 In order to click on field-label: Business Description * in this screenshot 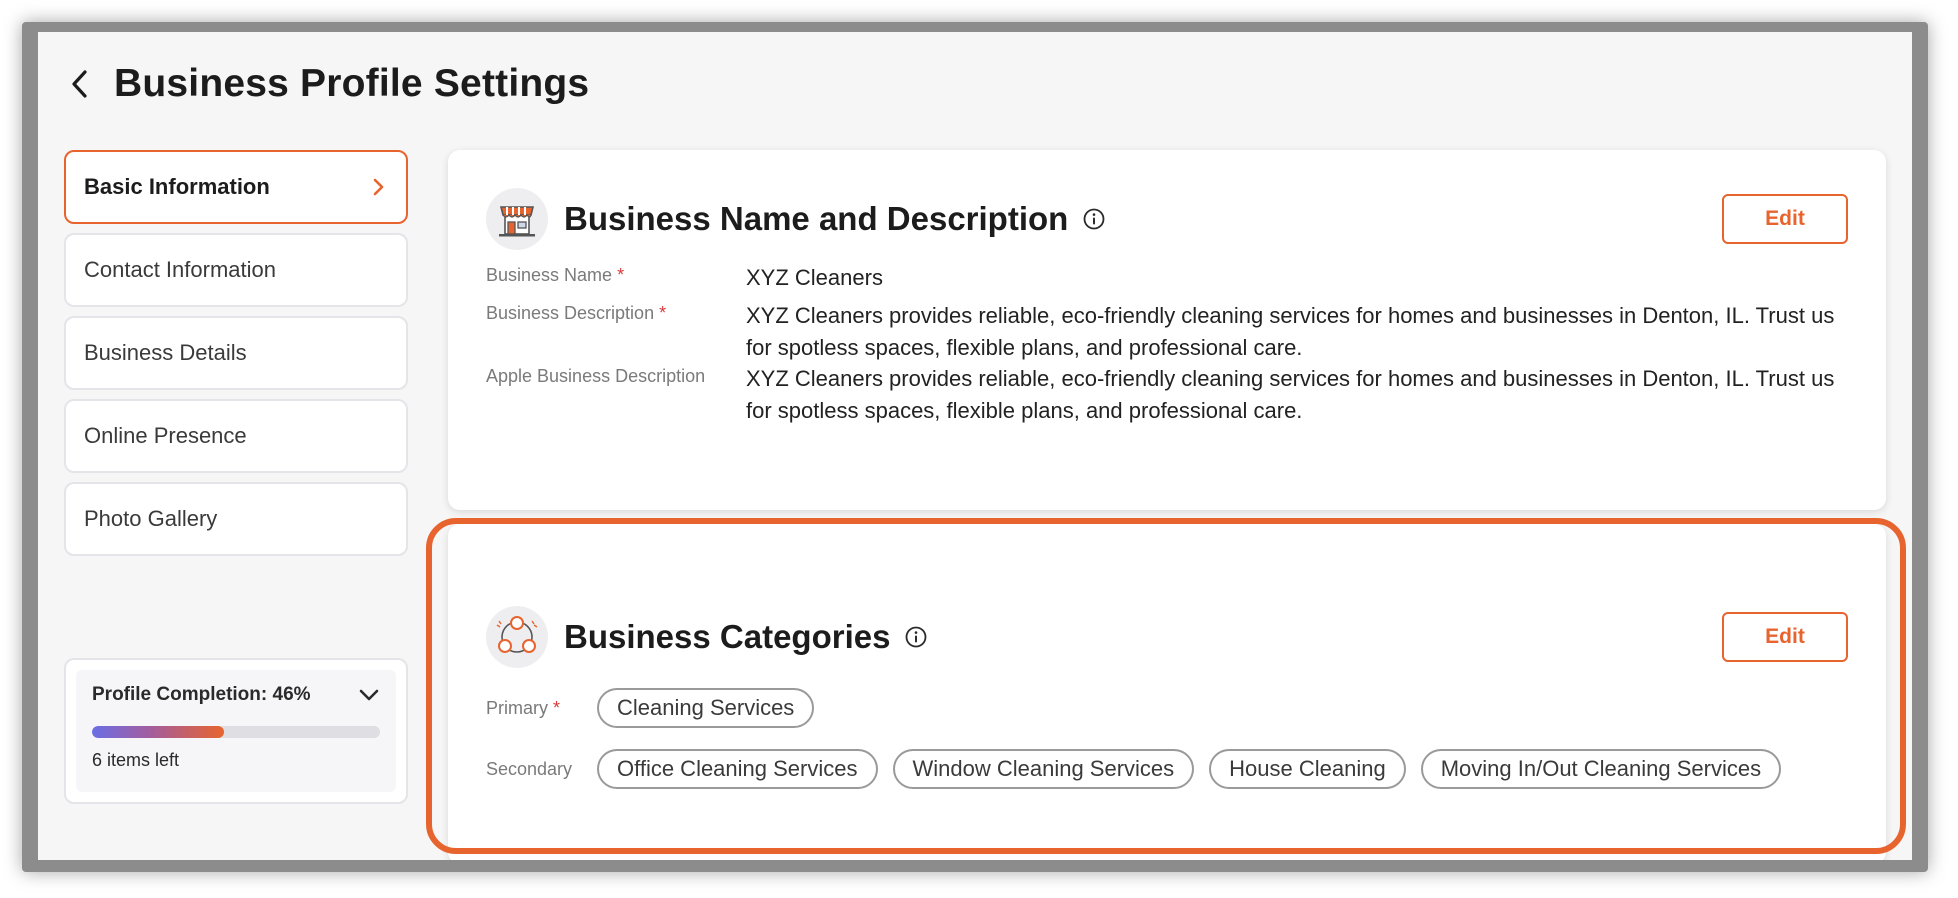, I will do `click(616, 332)`.